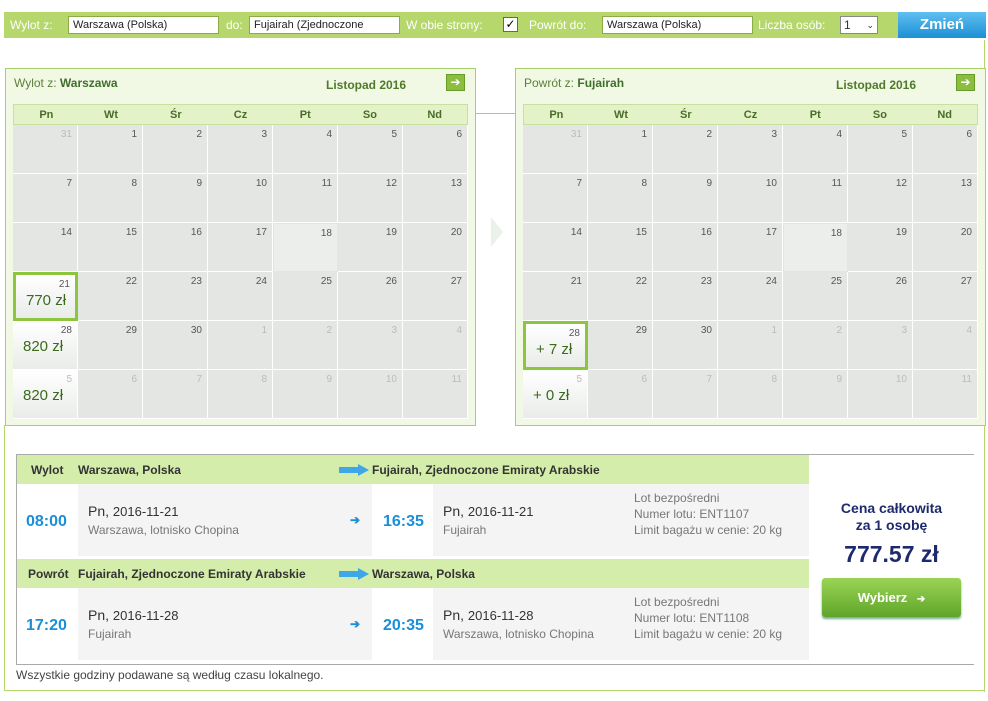  I want to click on day-number: 15, so click(131, 232).